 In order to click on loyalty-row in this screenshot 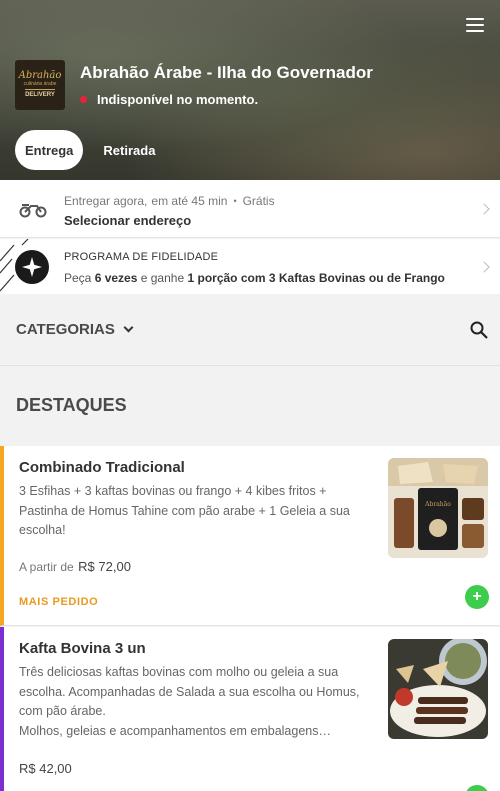, I will do `click(250, 266)`.